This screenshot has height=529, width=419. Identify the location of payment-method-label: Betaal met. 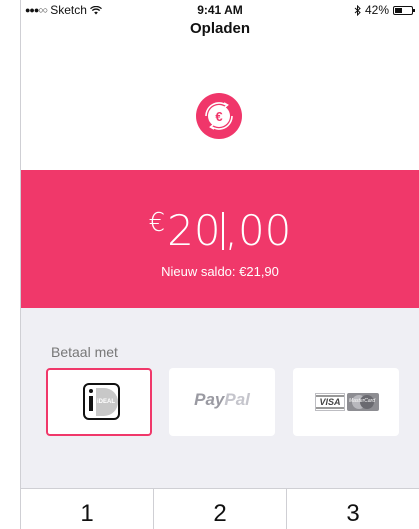
(84, 352).